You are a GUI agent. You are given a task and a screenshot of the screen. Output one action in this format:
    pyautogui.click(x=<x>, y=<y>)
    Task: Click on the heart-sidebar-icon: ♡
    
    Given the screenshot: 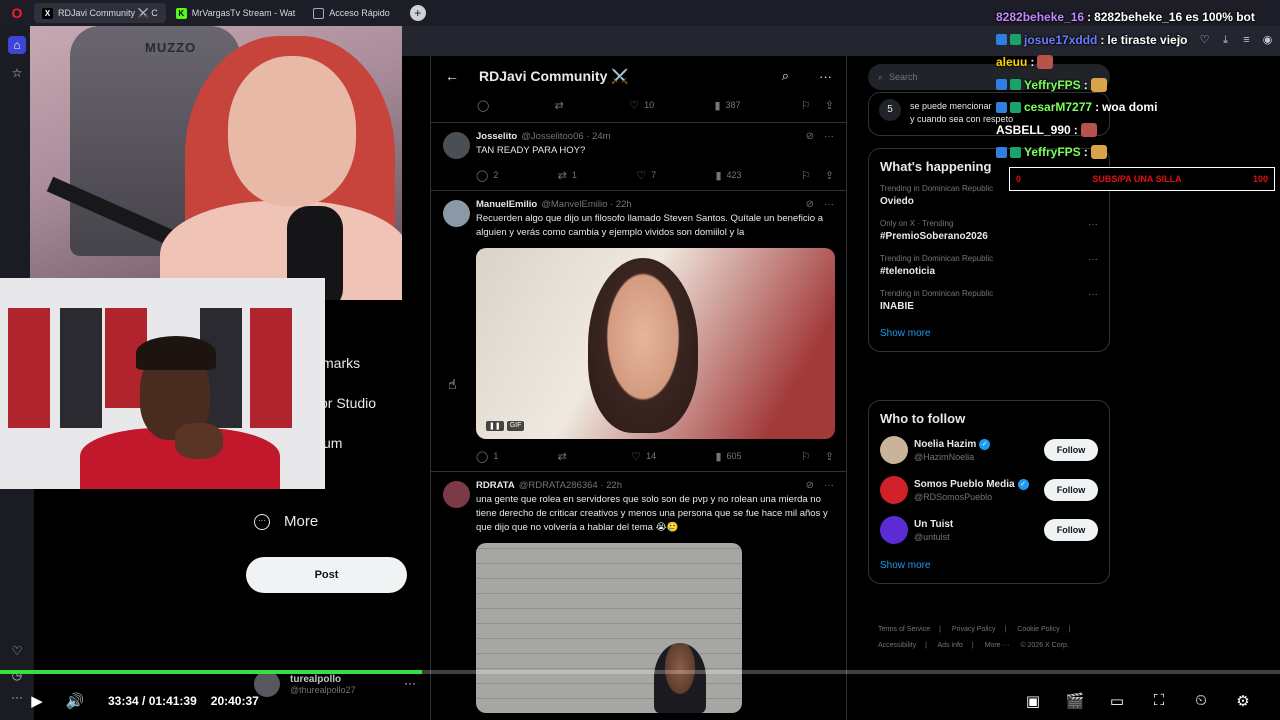 What is the action you would take?
    pyautogui.click(x=17, y=651)
    